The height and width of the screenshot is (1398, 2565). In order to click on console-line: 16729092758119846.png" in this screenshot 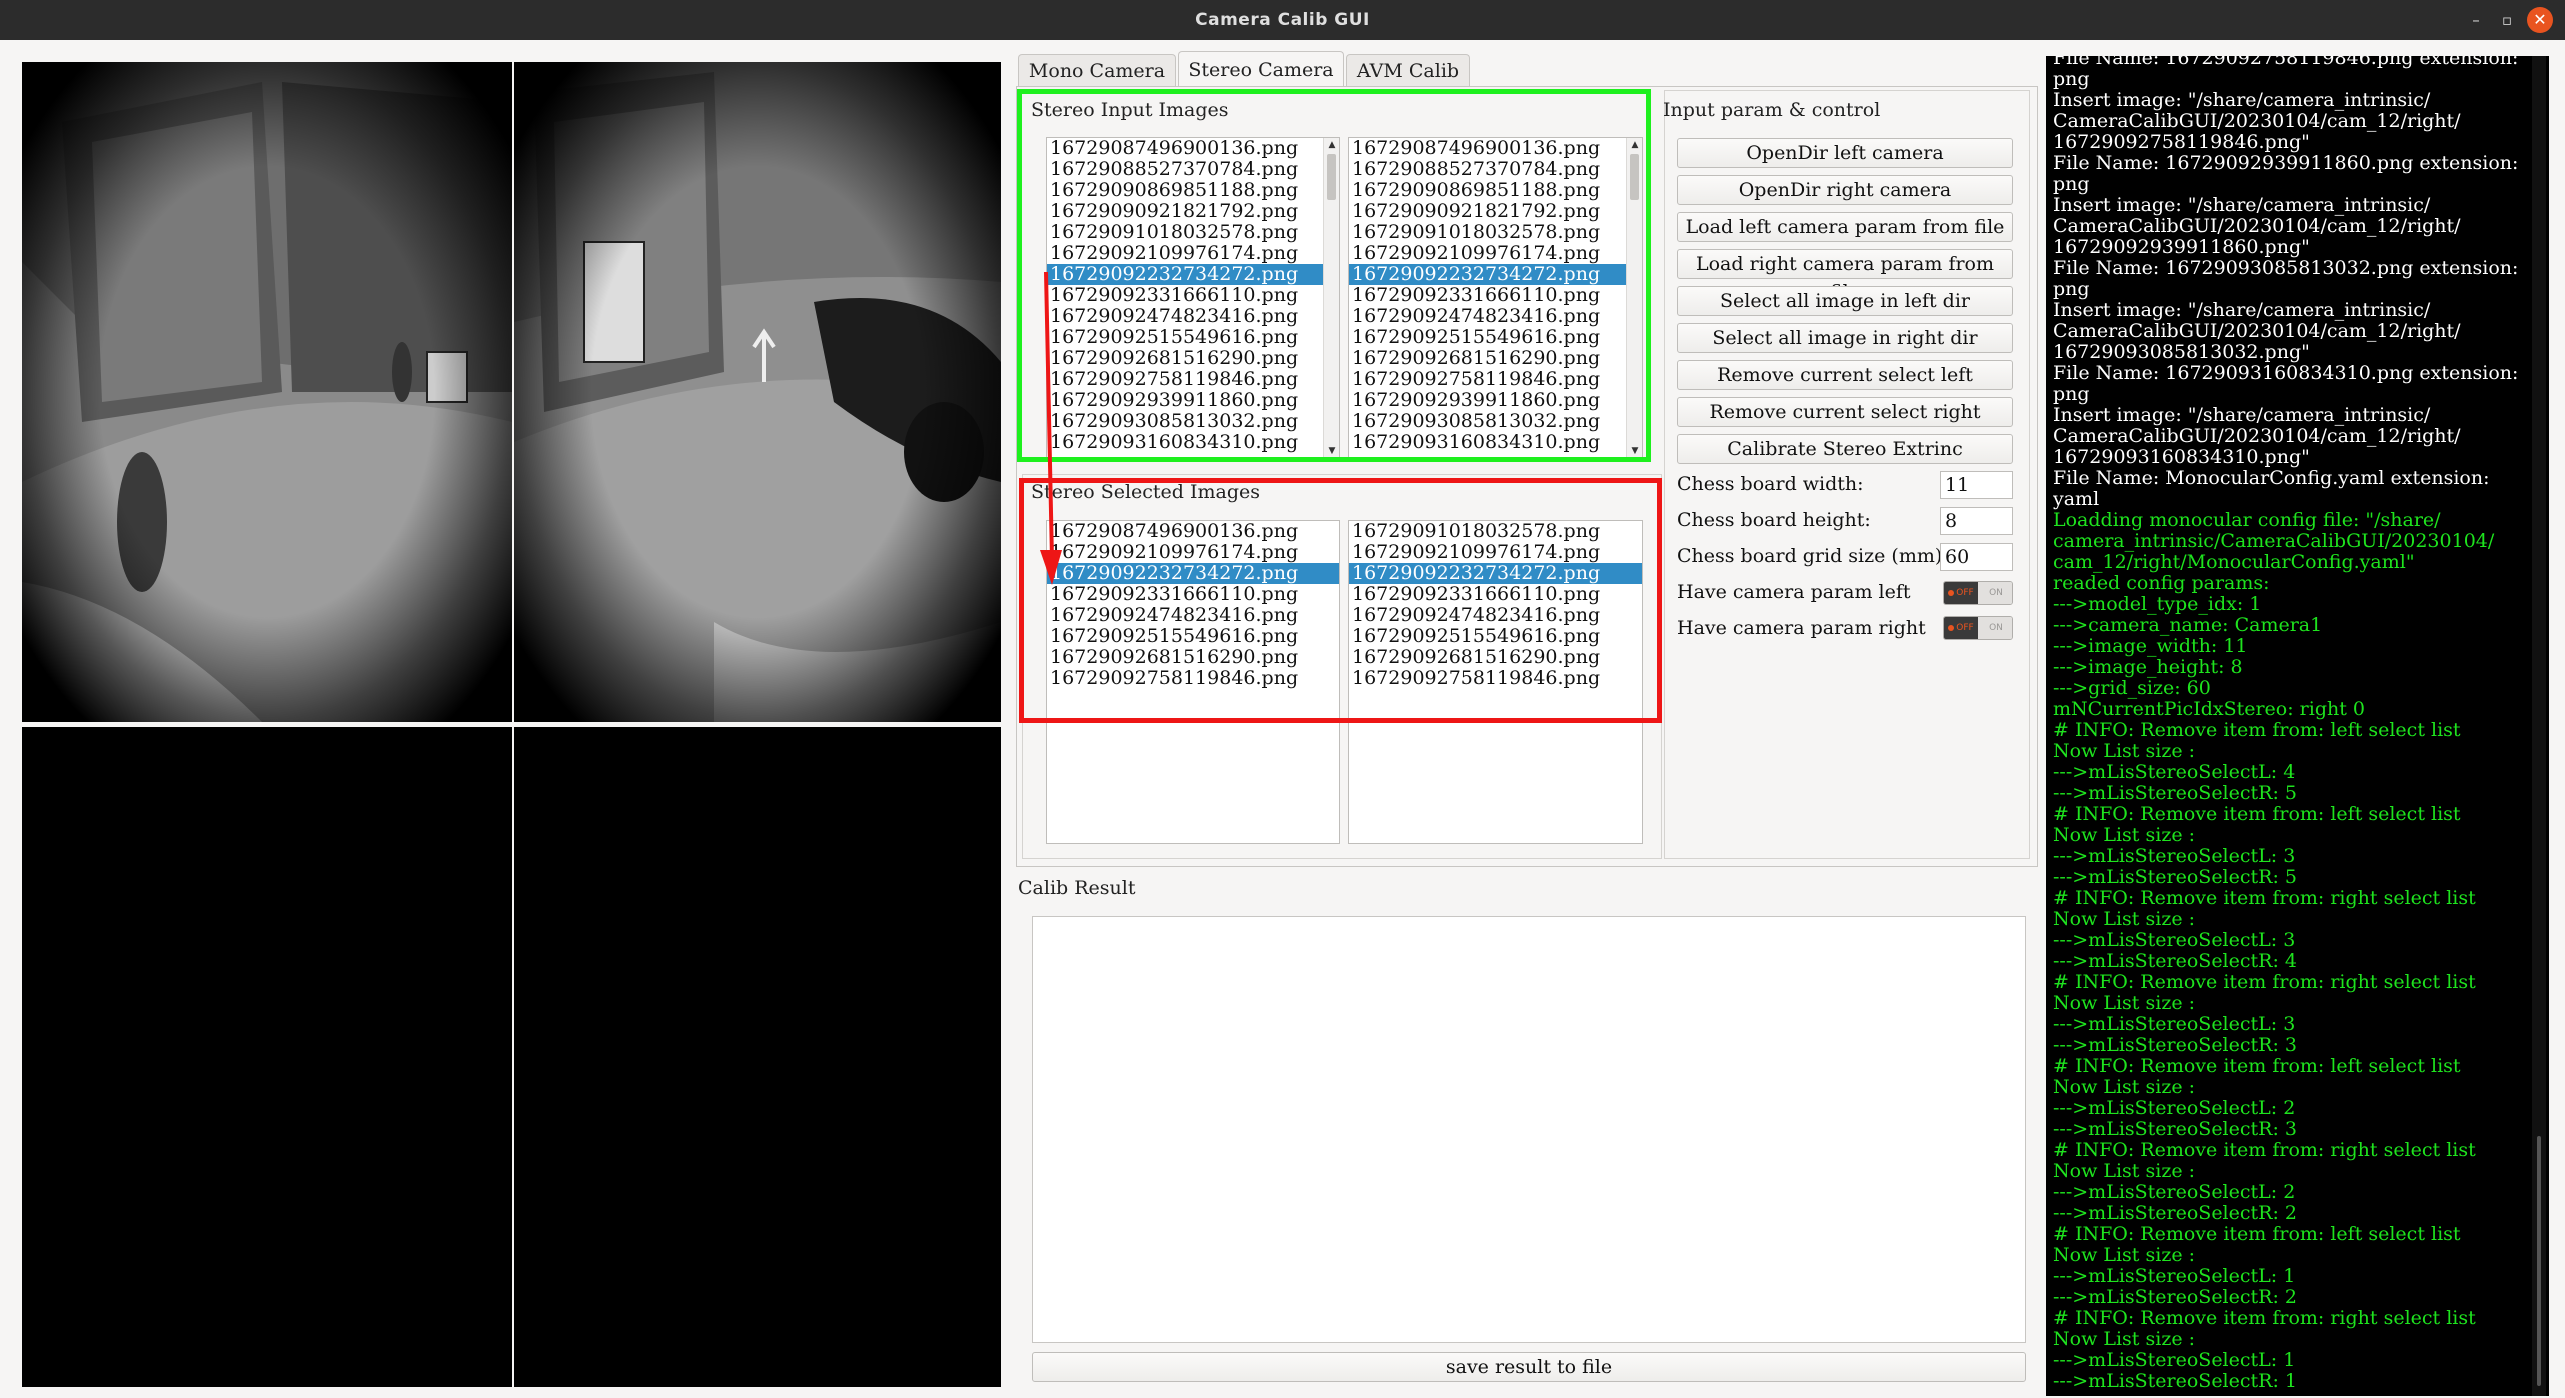, I will do `click(2181, 142)`.